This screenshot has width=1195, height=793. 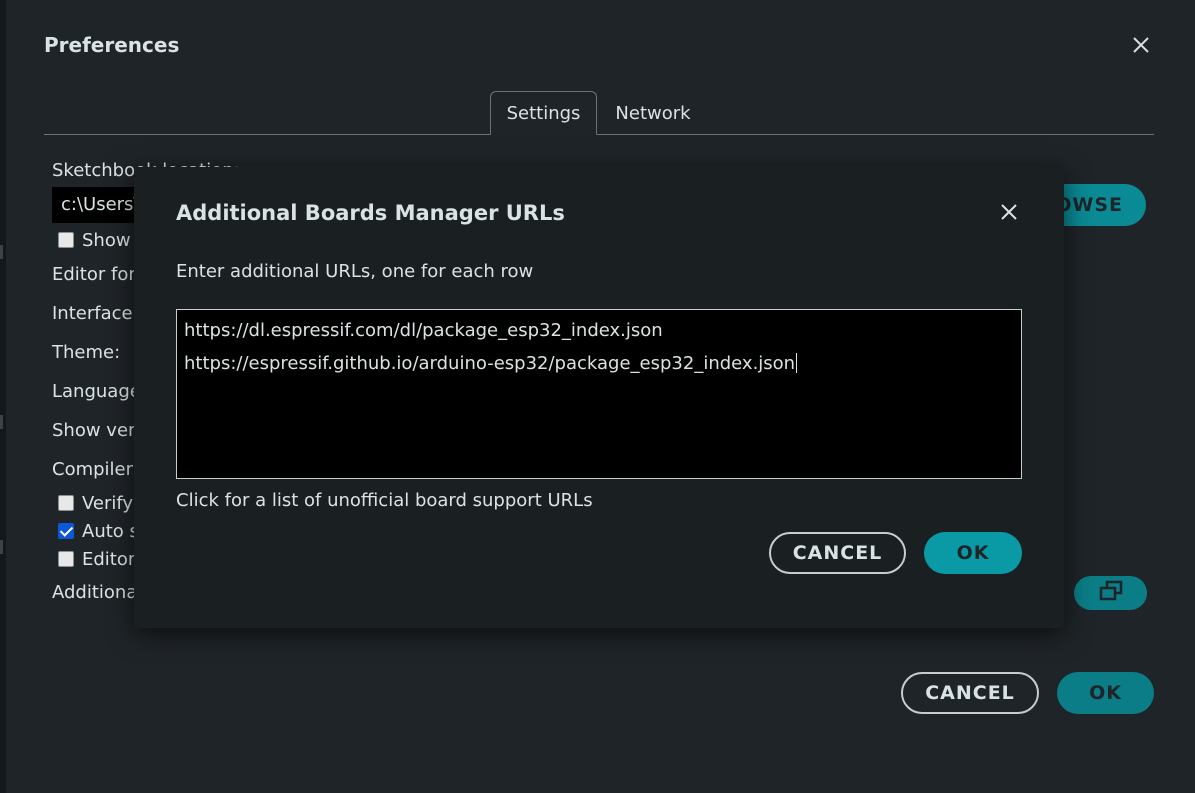 I want to click on preferences-close-icon, so click(x=1141, y=45).